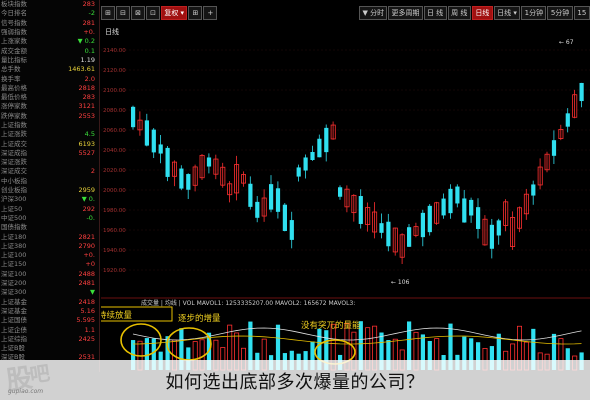 The height and width of the screenshot is (400, 590). What do you see at coordinates (49, 329) in the screenshot?
I see `sidebar-row: 上证企债 1.1` at bounding box center [49, 329].